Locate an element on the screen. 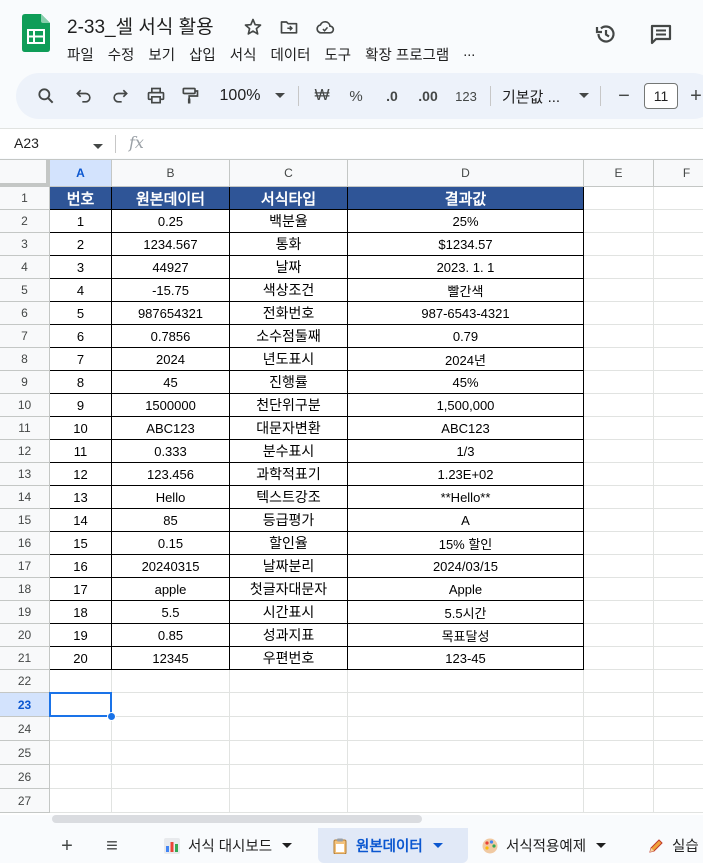 The image size is (703, 863). table-cell: 0.79 is located at coordinates (466, 336).